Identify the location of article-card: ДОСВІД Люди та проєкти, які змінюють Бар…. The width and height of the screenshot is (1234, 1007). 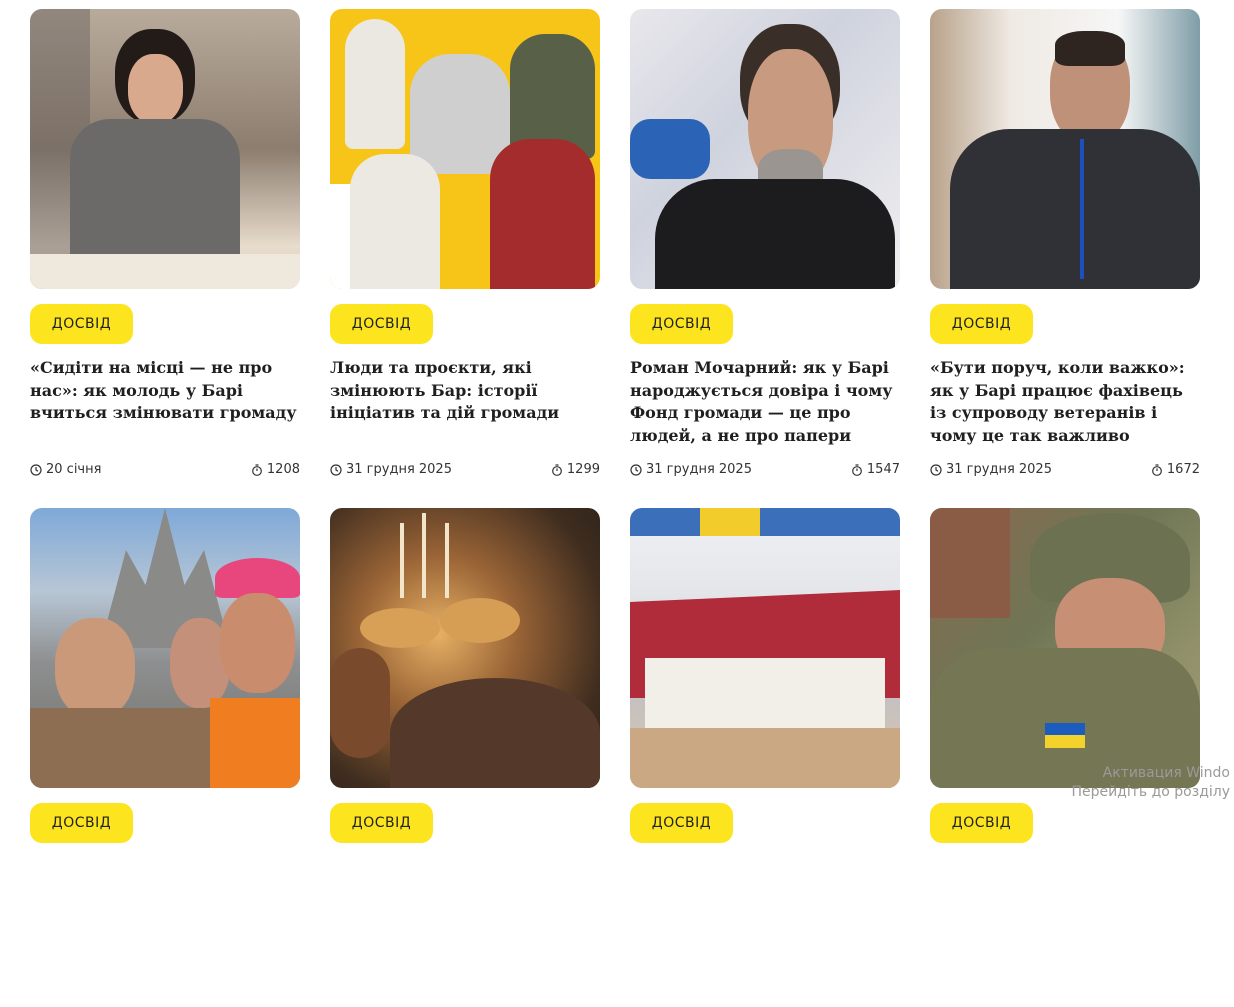
(465, 258).